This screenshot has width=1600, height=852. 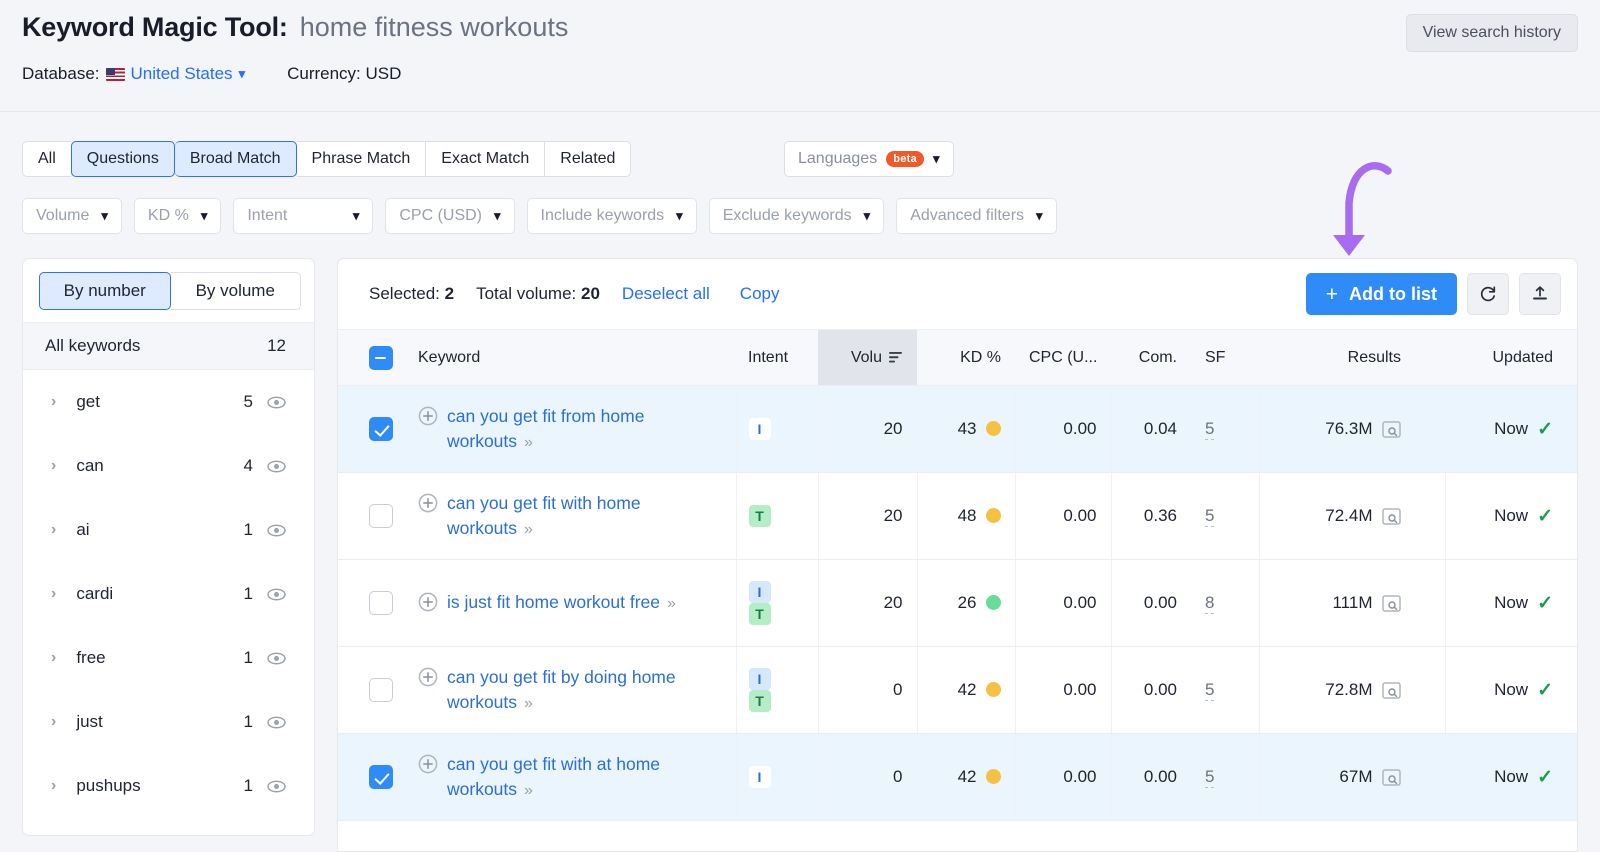 I want to click on sort-icon, so click(x=895, y=357).